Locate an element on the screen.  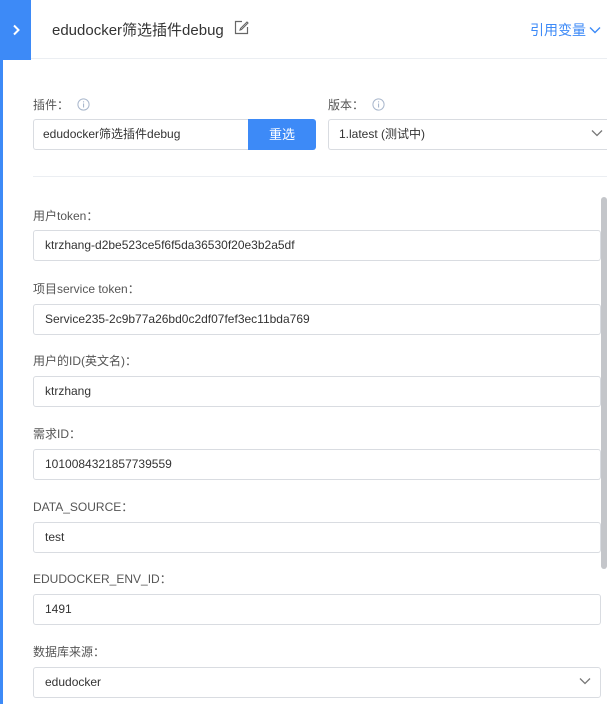
data-source-field: test is located at coordinates (317, 537).